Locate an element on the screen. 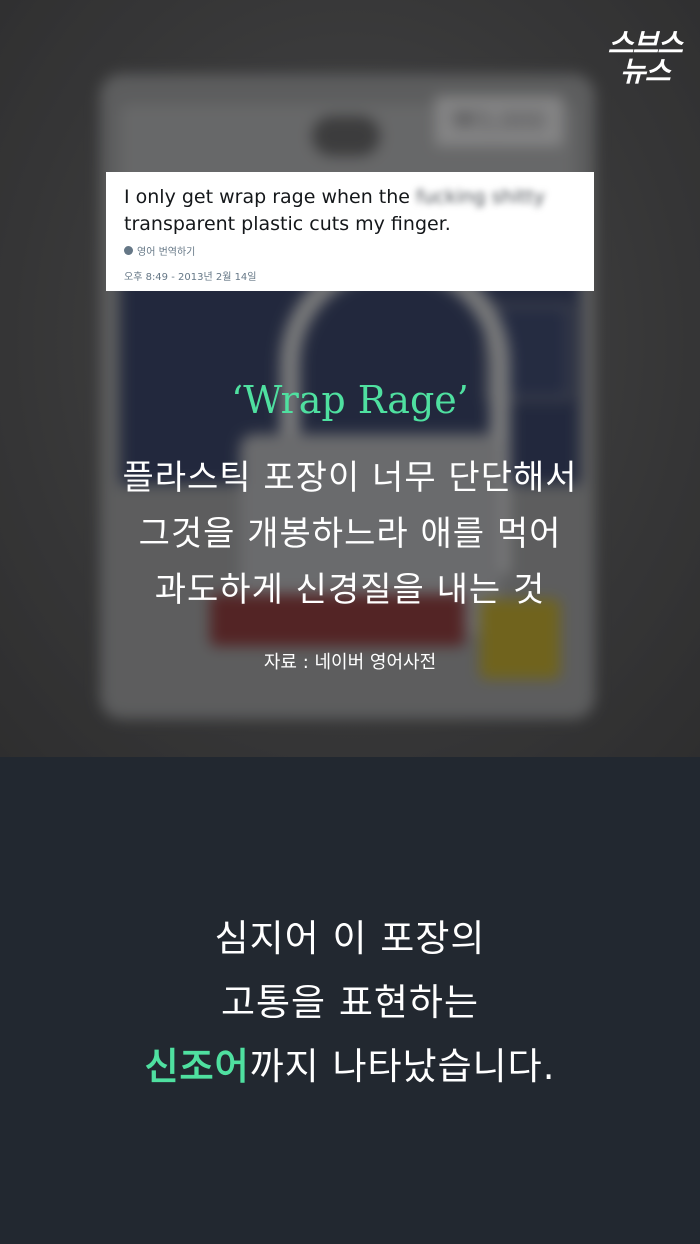 The width and height of the screenshot is (700, 1244). highlight-word: 신조어 is located at coordinates (197, 1066).